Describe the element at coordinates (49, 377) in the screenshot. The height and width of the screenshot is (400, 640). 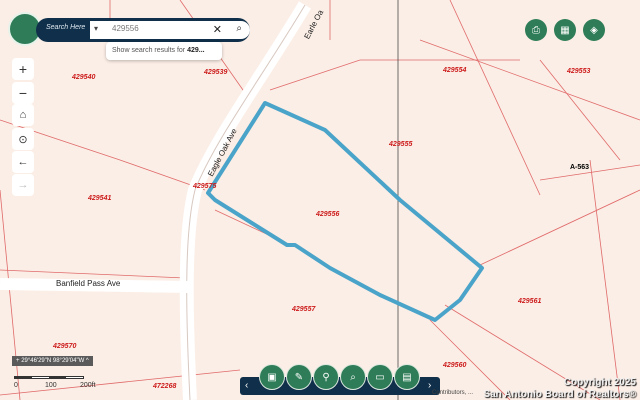
I see `scale-bar` at that location.